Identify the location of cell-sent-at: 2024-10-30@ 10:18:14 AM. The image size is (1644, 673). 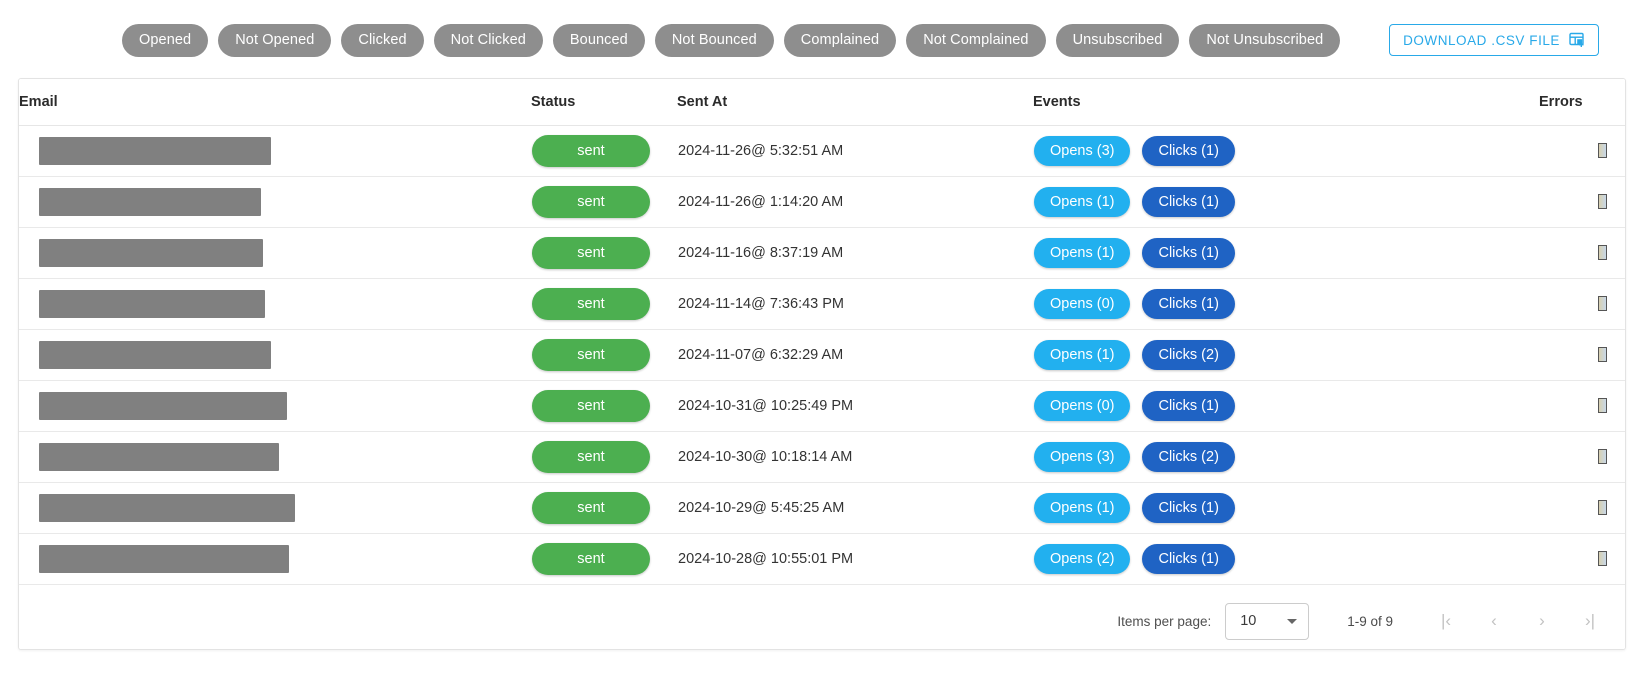
(855, 457).